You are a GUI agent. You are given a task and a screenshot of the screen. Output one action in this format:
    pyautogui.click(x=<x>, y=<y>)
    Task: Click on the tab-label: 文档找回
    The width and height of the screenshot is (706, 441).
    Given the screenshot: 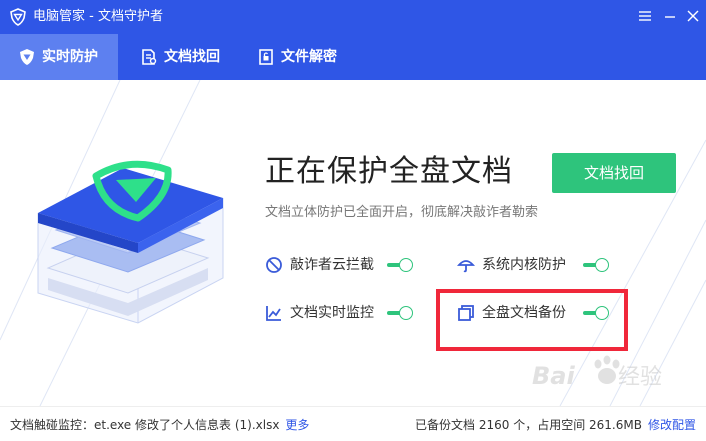 What is the action you would take?
    pyautogui.click(x=192, y=57)
    